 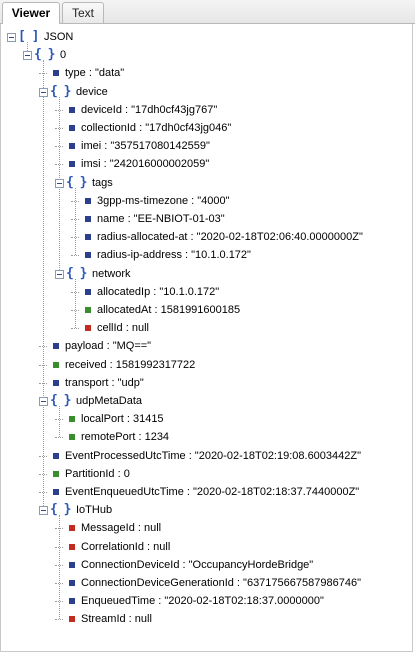 What do you see at coordinates (59, 37) in the screenshot?
I see `tree-node-label: JSON` at bounding box center [59, 37].